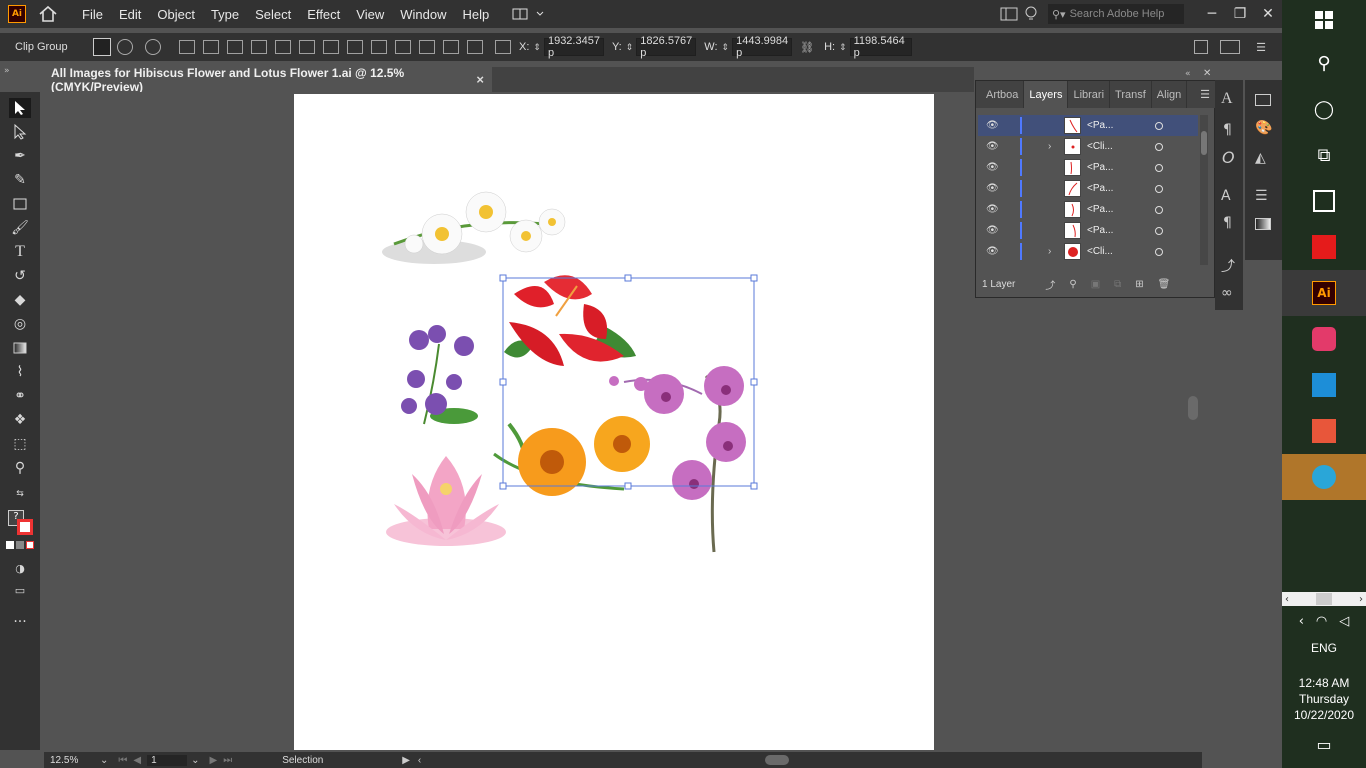  What do you see at coordinates (1131, 94) in the screenshot?
I see `tab-transform: Transf` at bounding box center [1131, 94].